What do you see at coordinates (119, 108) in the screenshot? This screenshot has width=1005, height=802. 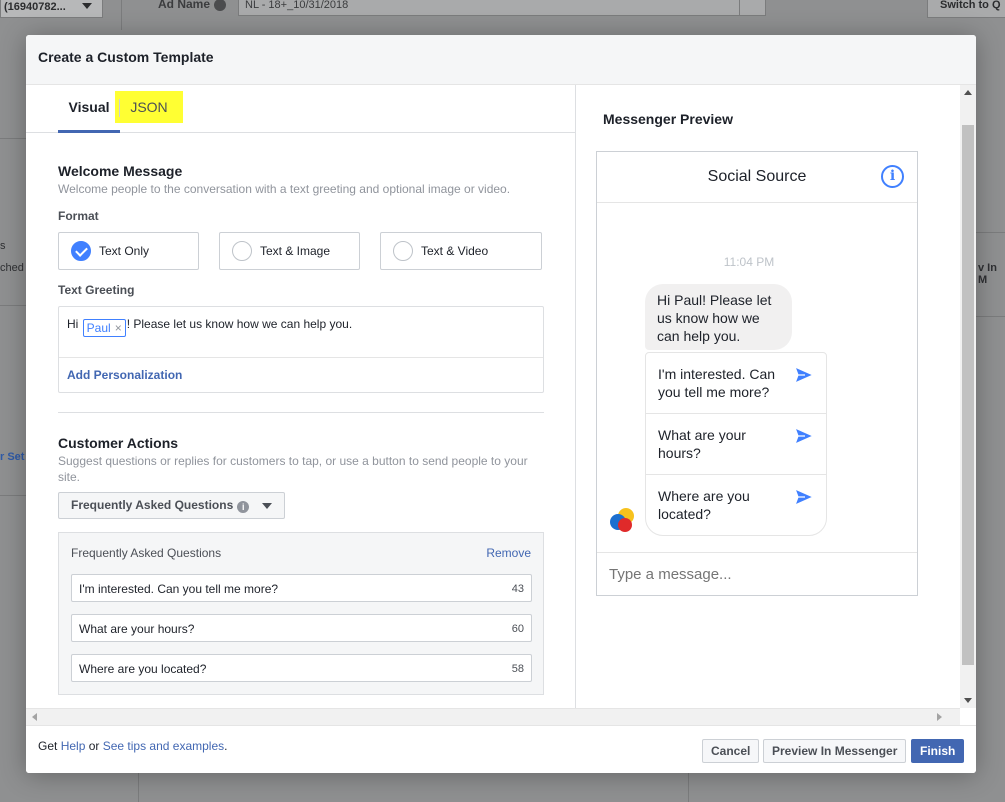 I see `tab-divider` at bounding box center [119, 108].